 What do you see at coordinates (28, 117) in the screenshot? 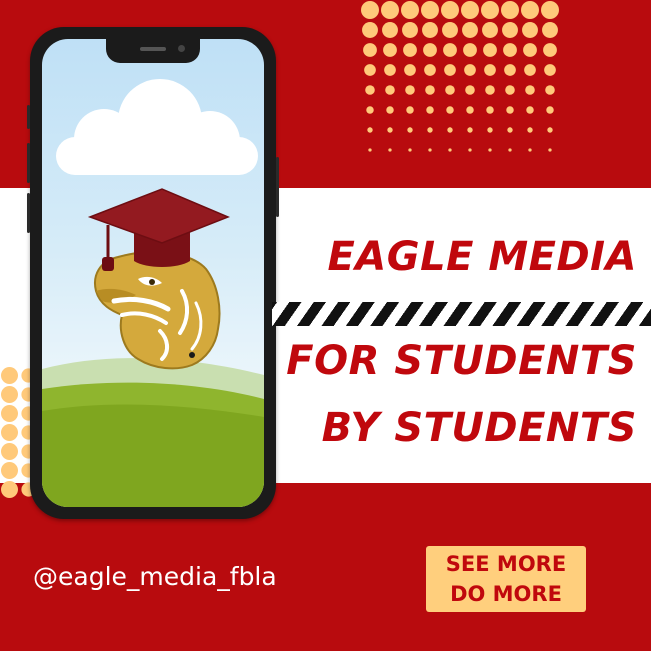
I see `phone-side-button` at bounding box center [28, 117].